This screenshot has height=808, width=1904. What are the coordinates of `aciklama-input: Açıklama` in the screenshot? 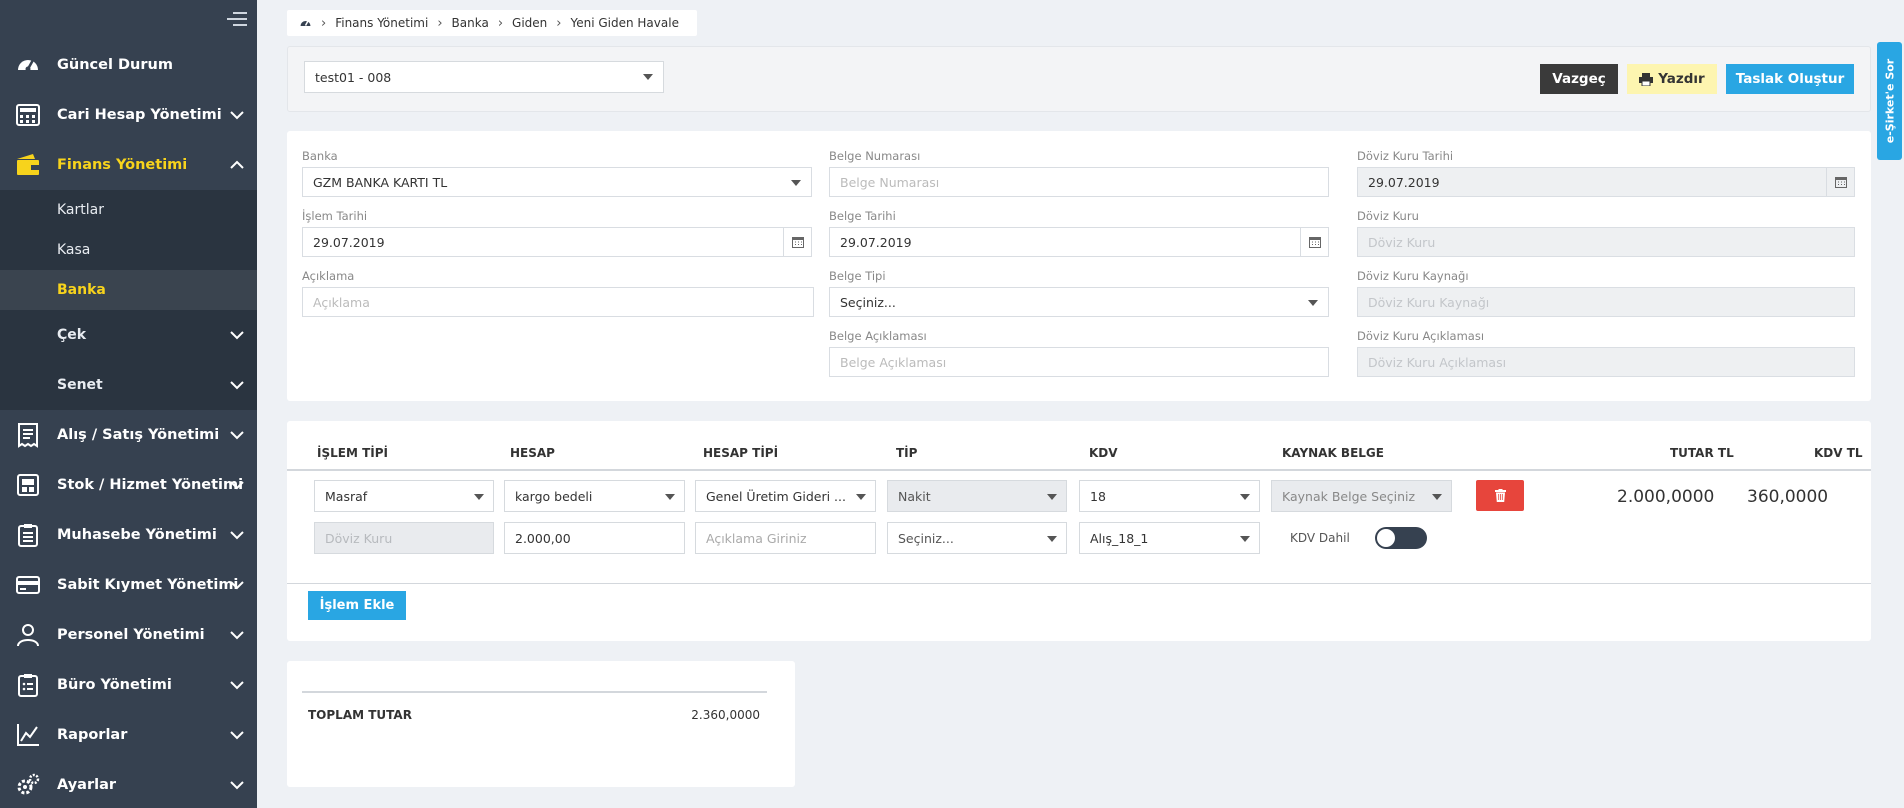 It's located at (558, 302).